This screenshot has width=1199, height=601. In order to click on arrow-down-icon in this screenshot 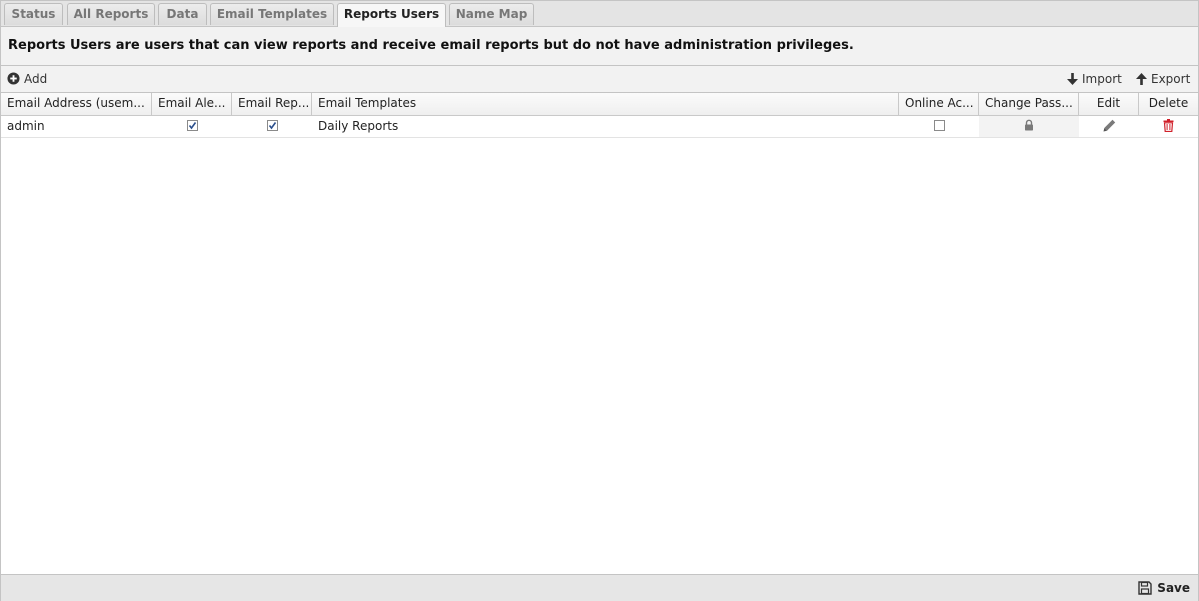, I will do `click(1072, 79)`.